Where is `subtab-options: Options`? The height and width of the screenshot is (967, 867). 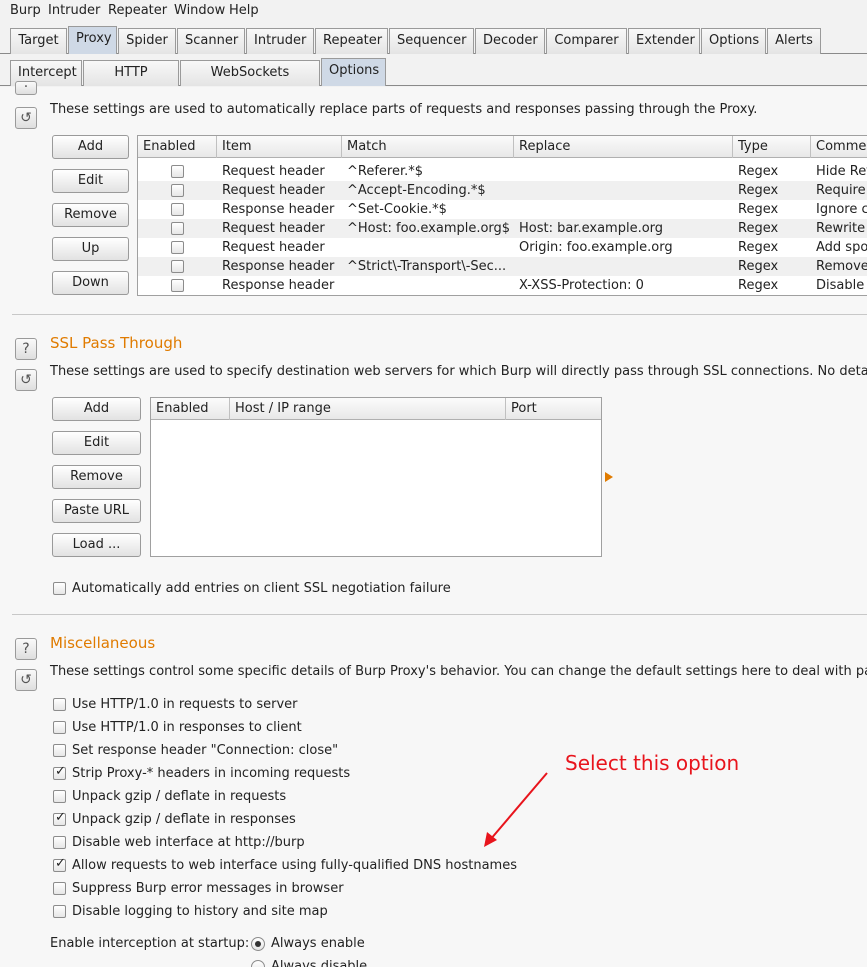
subtab-options: Options is located at coordinates (353, 72).